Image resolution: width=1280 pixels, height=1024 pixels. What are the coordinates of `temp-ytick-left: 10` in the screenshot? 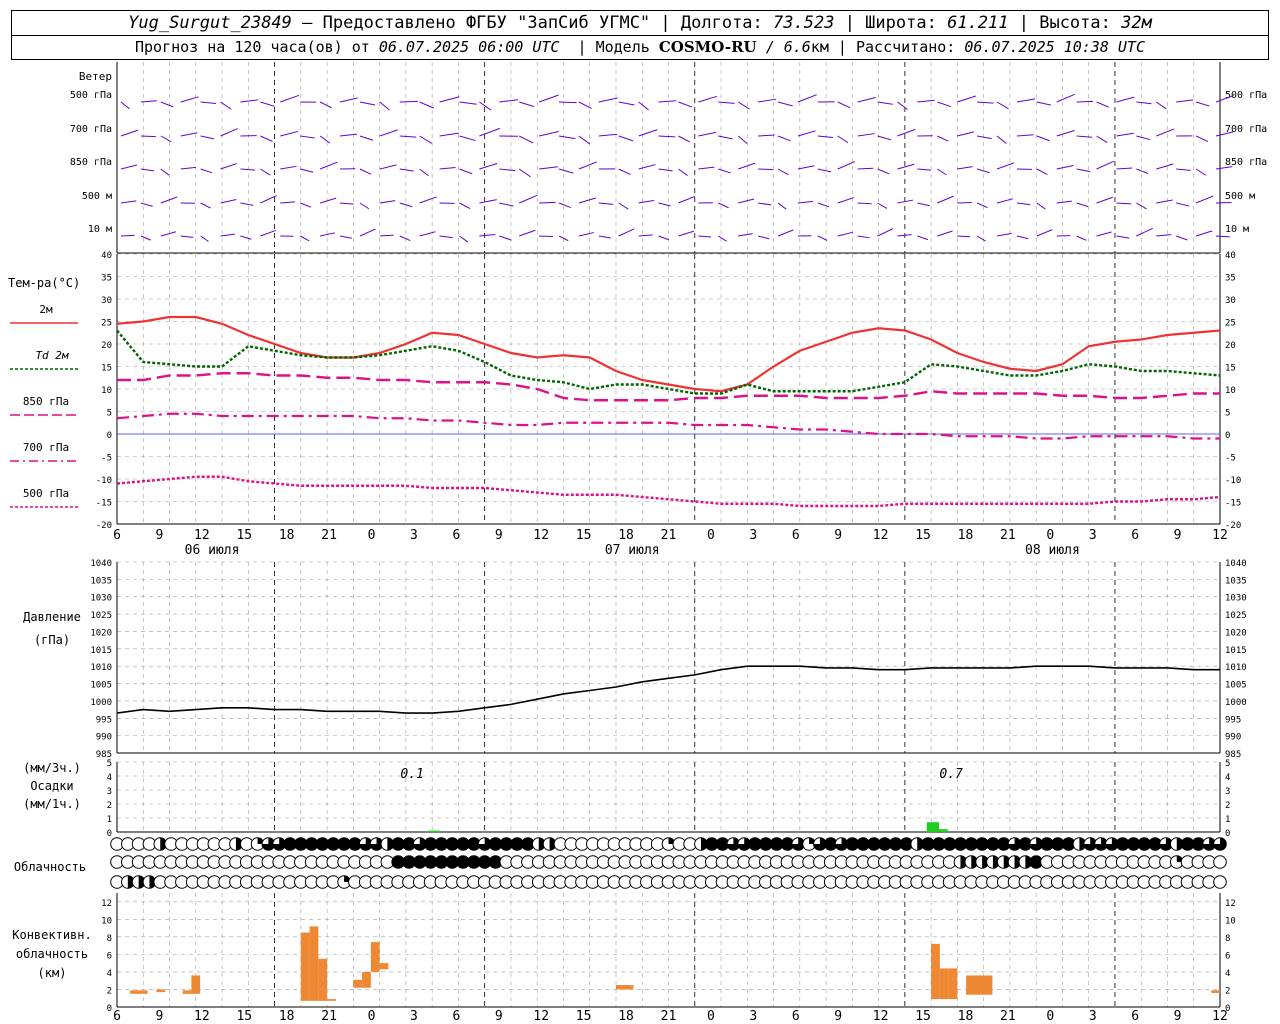 It's located at (106, 391).